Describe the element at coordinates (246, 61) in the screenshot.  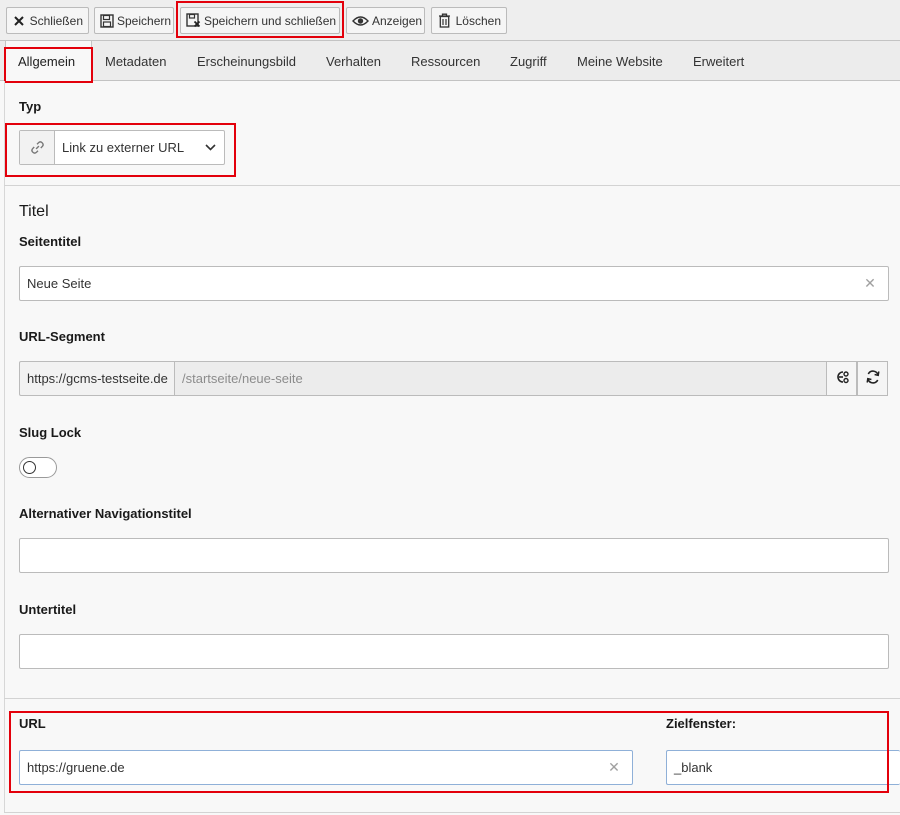
I see `tab-appearance: Erscheinungsbild` at that location.